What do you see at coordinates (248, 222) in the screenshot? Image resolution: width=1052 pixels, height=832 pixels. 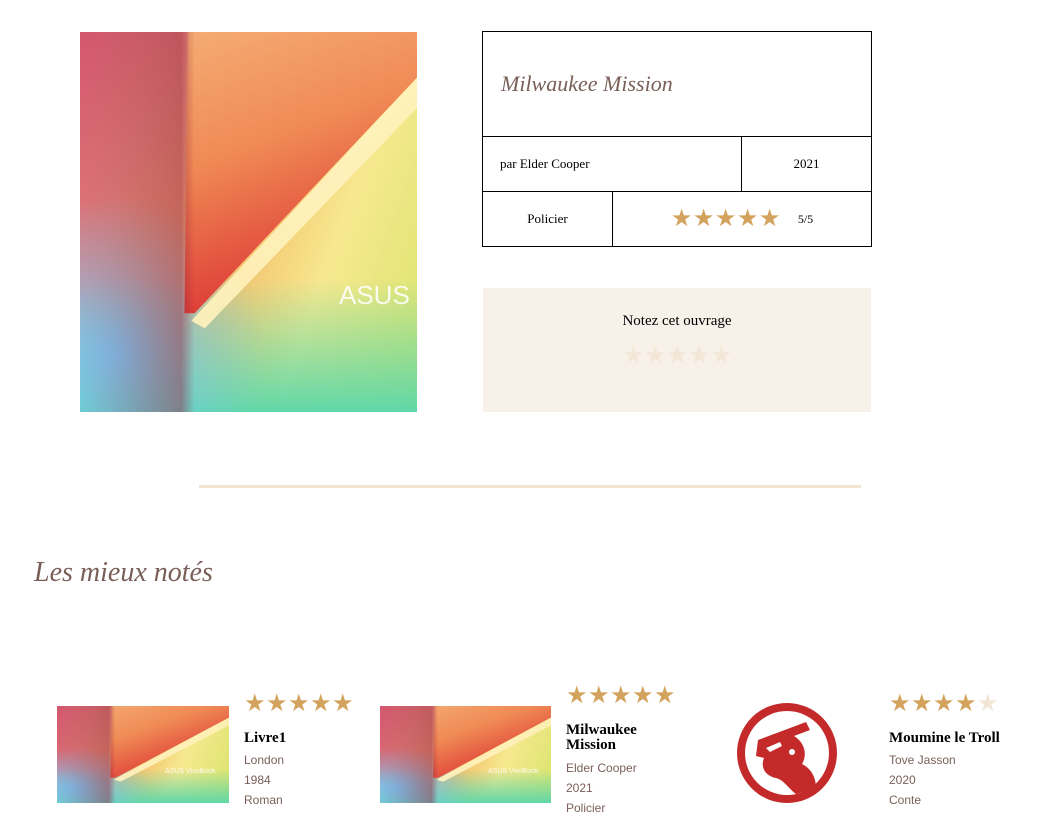 I see `book-cover: ASUS V` at bounding box center [248, 222].